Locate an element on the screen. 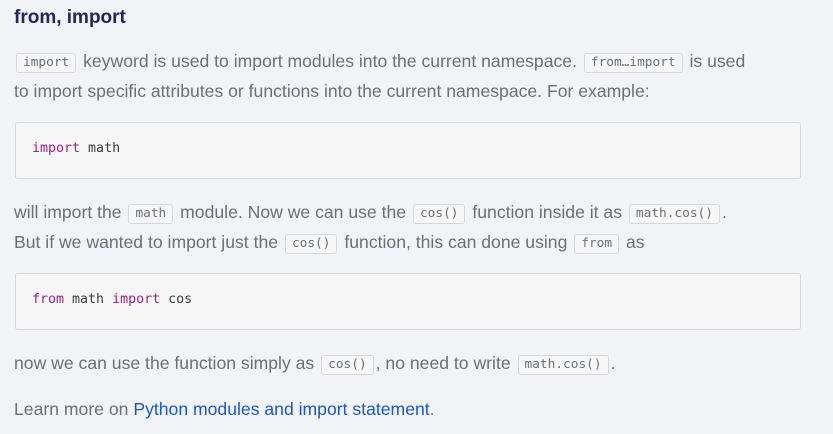 The image size is (833, 434). inline-code-cos-2: cos() is located at coordinates (311, 244).